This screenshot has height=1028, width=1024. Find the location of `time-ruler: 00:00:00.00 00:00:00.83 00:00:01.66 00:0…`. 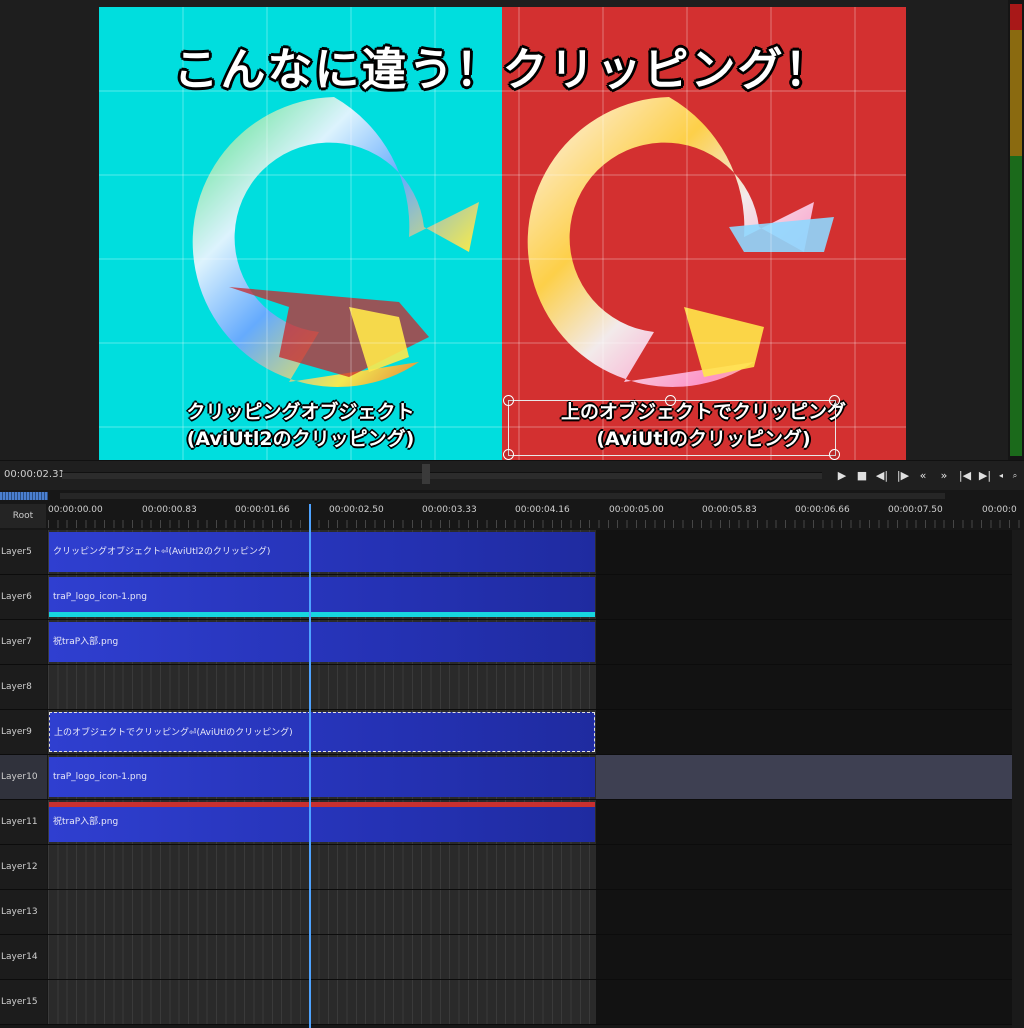

time-ruler: 00:00:00.00 00:00:00.83 00:00:01.66 00:0… is located at coordinates (536, 516).